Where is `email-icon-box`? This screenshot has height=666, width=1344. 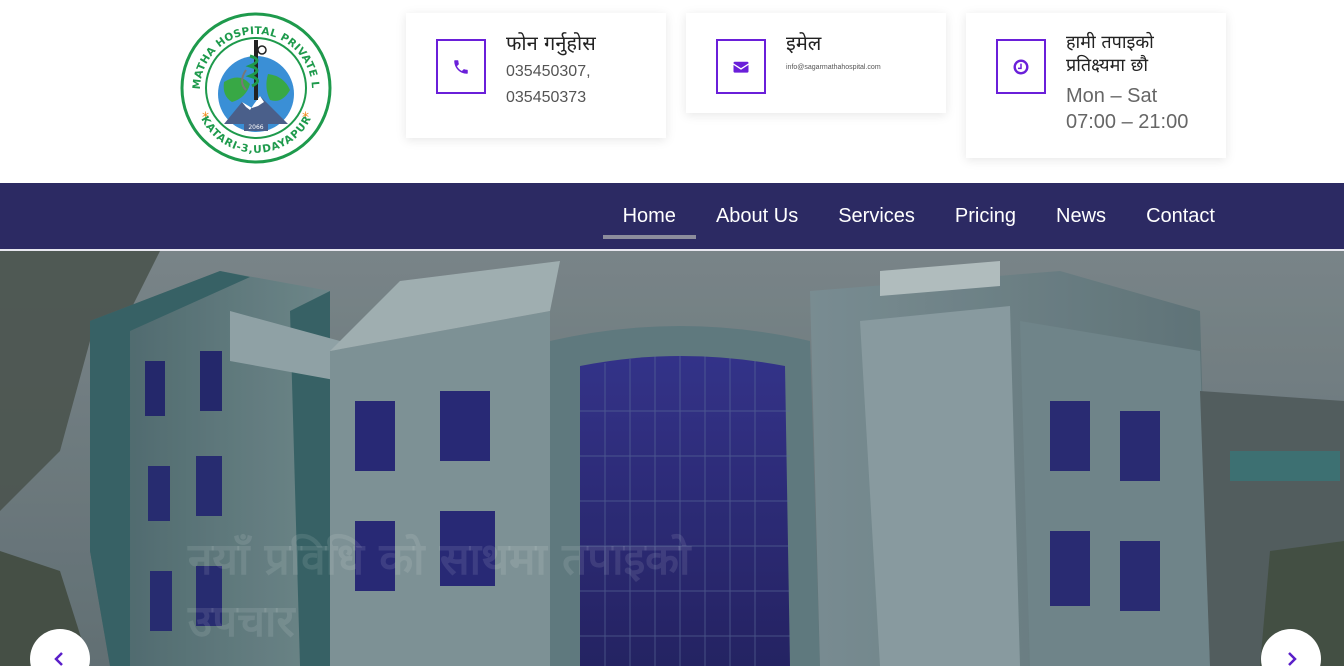 email-icon-box is located at coordinates (741, 66).